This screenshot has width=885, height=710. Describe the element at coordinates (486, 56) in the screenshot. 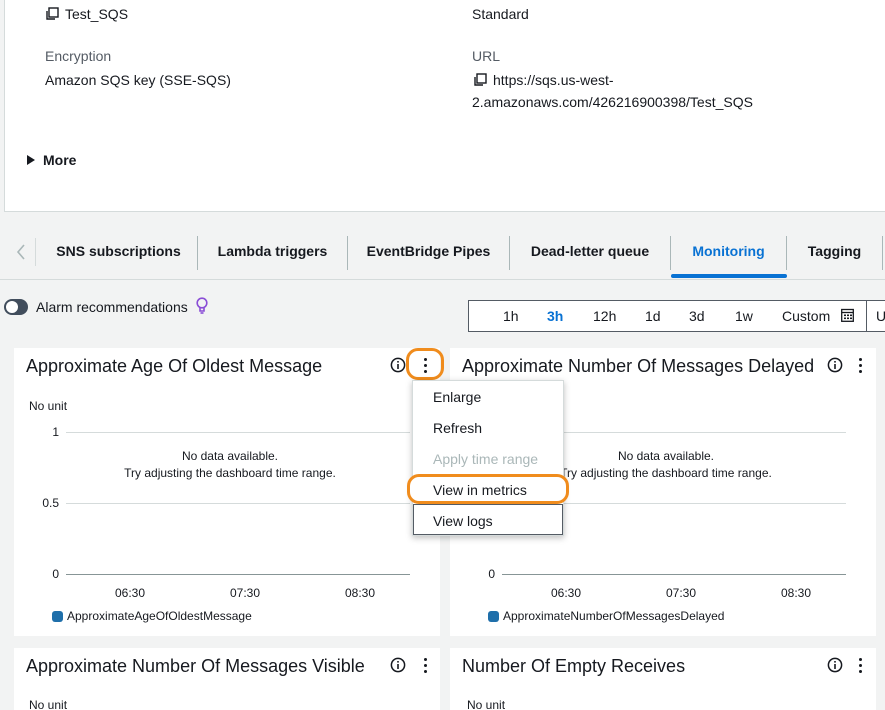

I see `url-label: URL` at that location.